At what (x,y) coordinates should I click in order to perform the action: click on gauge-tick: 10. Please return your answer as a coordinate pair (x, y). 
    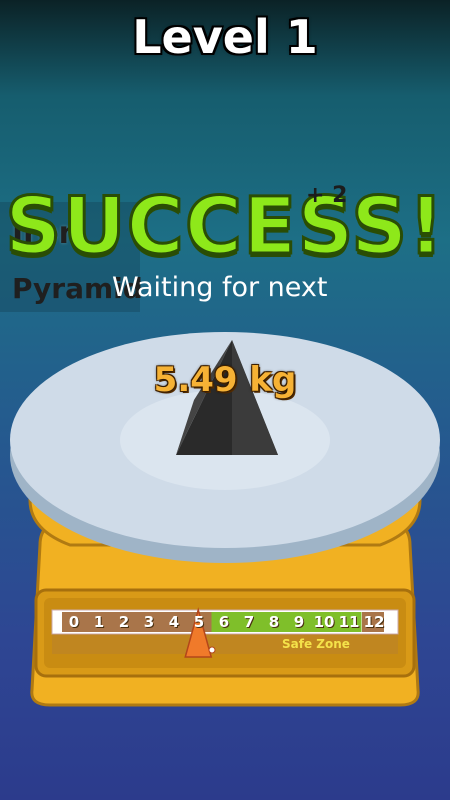
    Looking at the image, I should click on (324, 622).